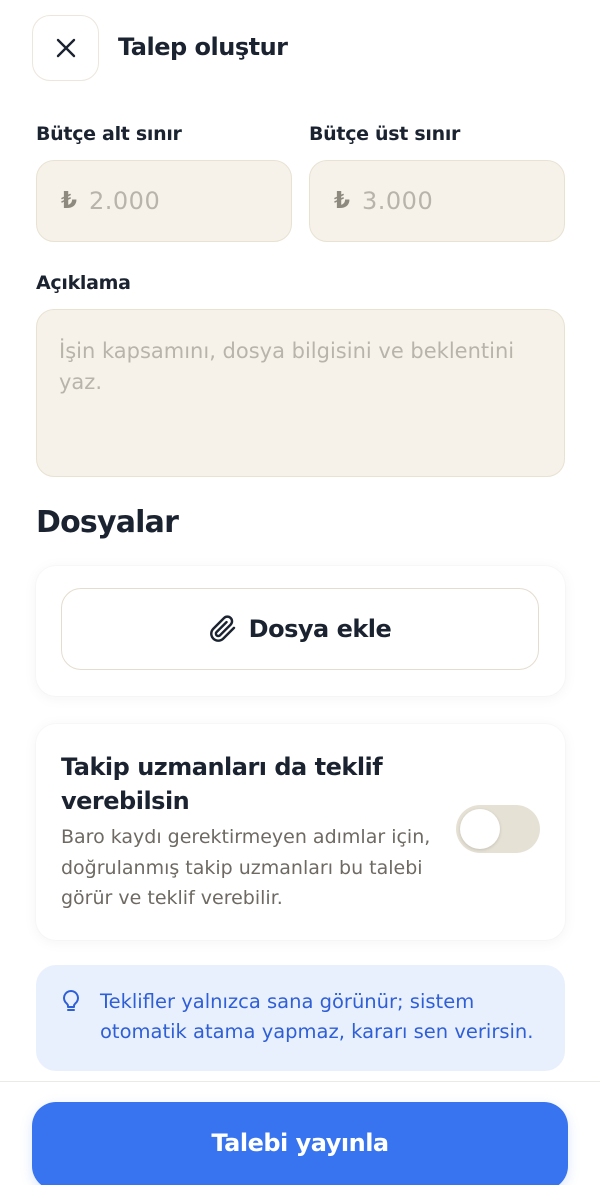 The image size is (600, 1185). Describe the element at coordinates (83, 283) in the screenshot. I see `description-label: Açıklama` at that location.